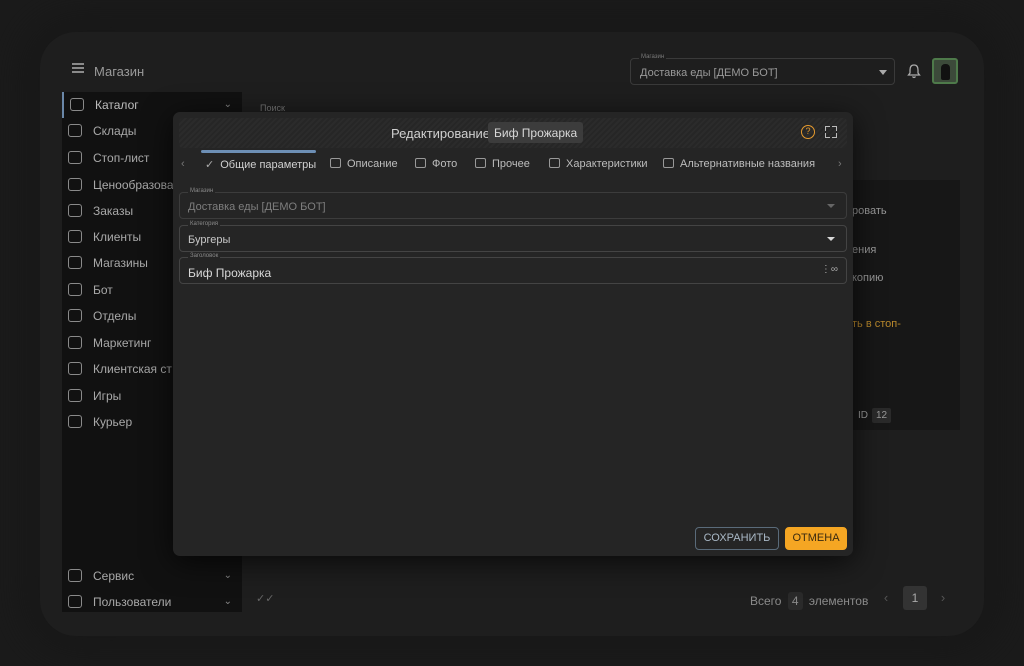 Image resolution: width=1024 pixels, height=666 pixels. Describe the element at coordinates (230, 273) in the screenshot. I see `heading-field-value: Биф Прожарка` at that location.